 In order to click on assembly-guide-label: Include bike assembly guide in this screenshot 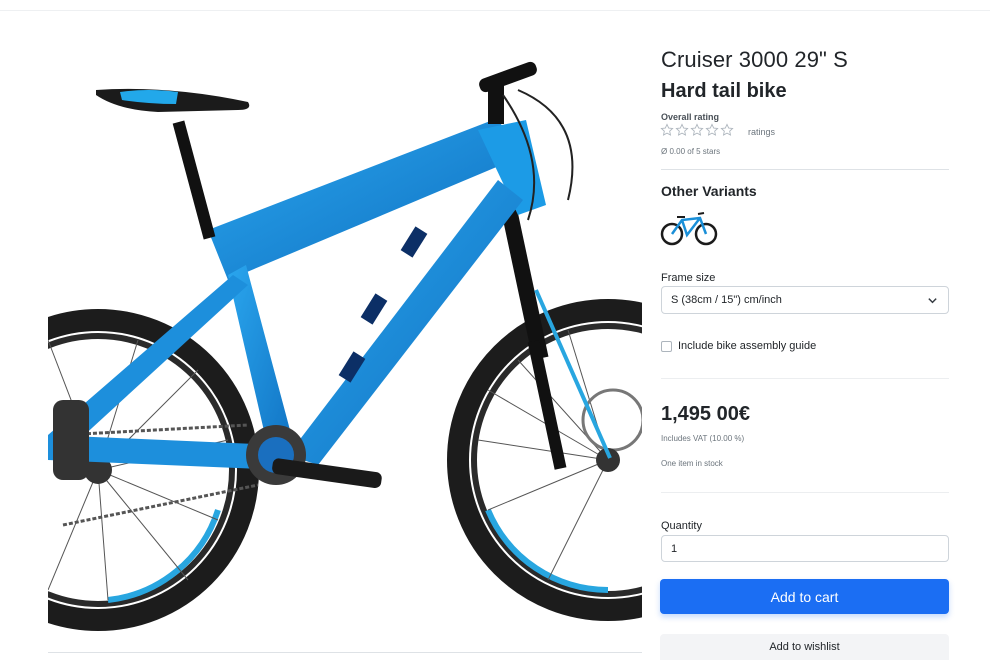, I will do `click(747, 346)`.